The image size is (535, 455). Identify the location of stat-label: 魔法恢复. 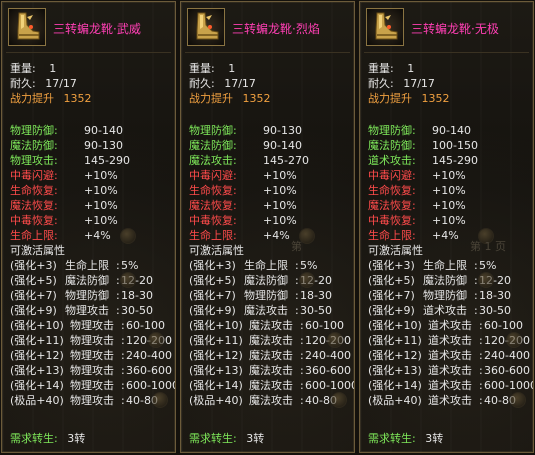
(211, 205).